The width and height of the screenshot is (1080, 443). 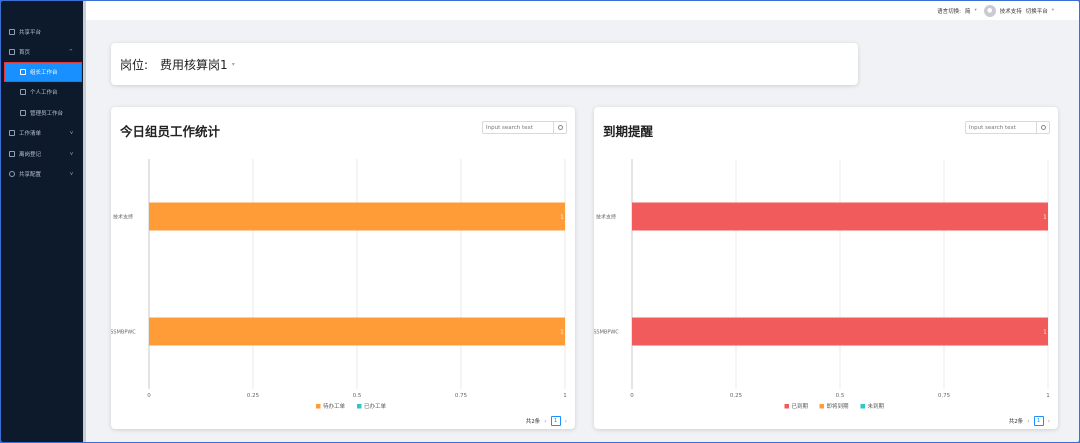 What do you see at coordinates (484, 64) in the screenshot?
I see `position-card: 岗位: 费用核算岗1 ▾` at bounding box center [484, 64].